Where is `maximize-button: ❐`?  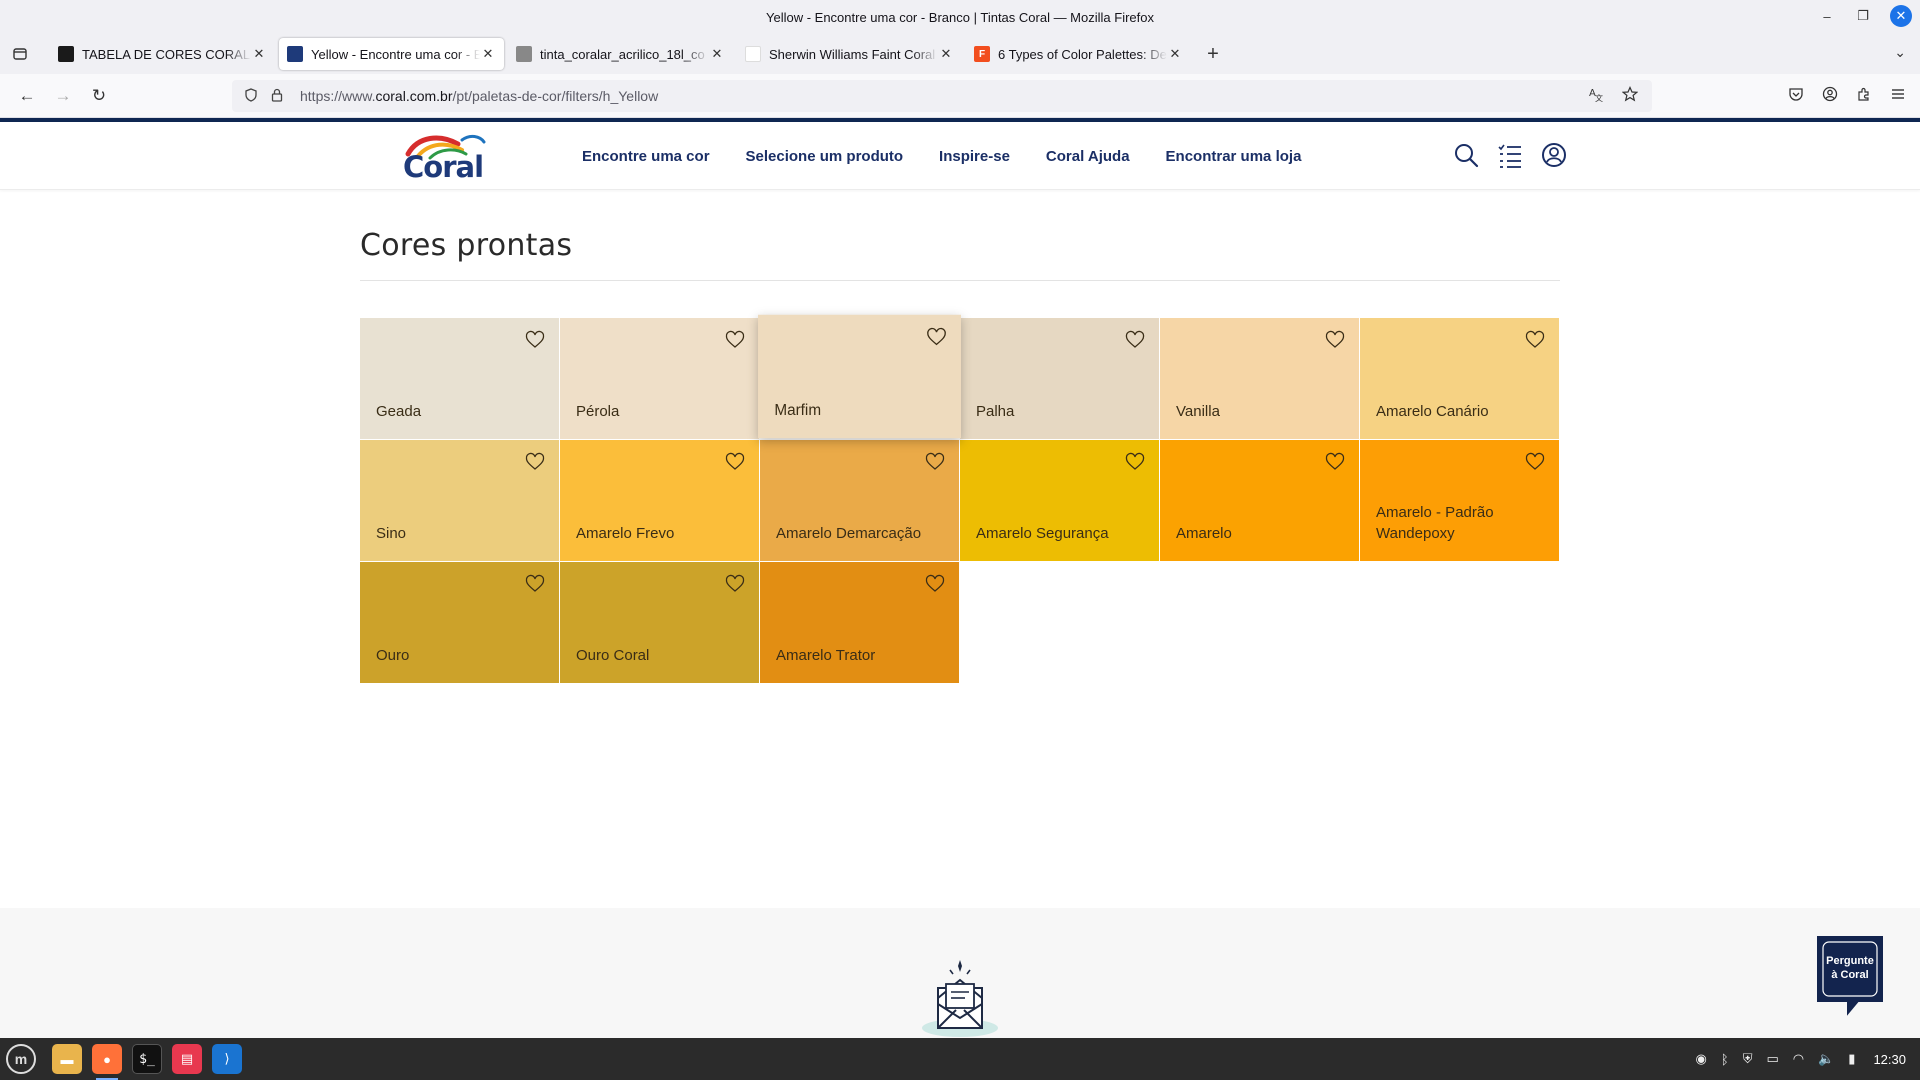
maximize-button: ❐ is located at coordinates (1863, 16).